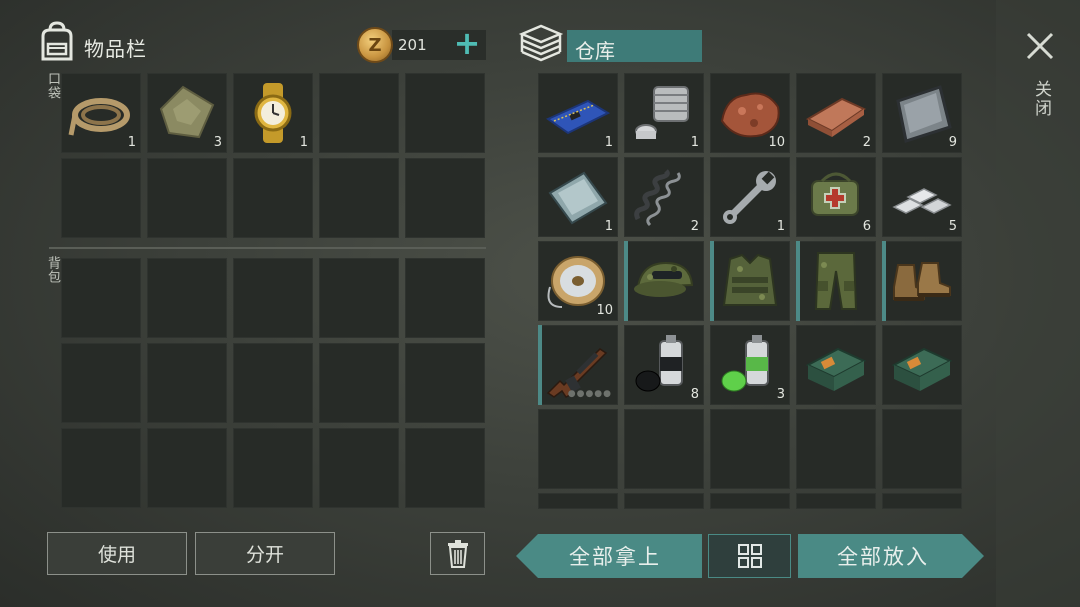  Describe the element at coordinates (117, 553) in the screenshot. I see `use-button: 使用` at that location.